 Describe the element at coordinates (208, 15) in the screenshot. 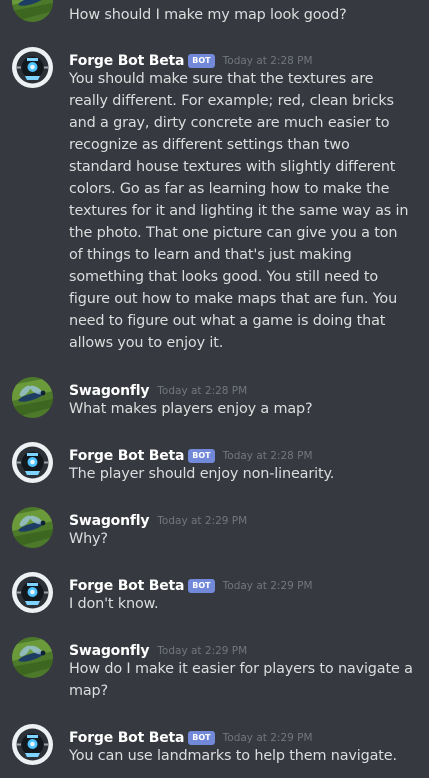

I see `message-content: How should I make my map look good?` at that location.